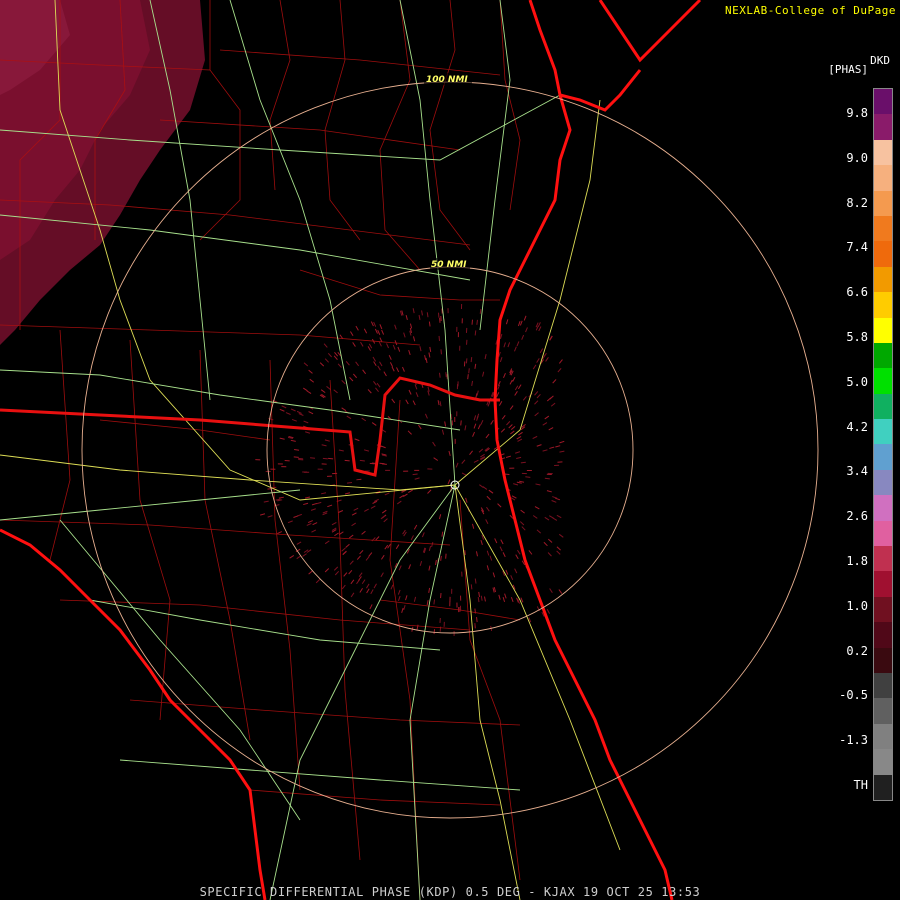 The width and height of the screenshot is (900, 900). Describe the element at coordinates (857, 605) in the screenshot. I see `legend-label: 1.0` at that location.